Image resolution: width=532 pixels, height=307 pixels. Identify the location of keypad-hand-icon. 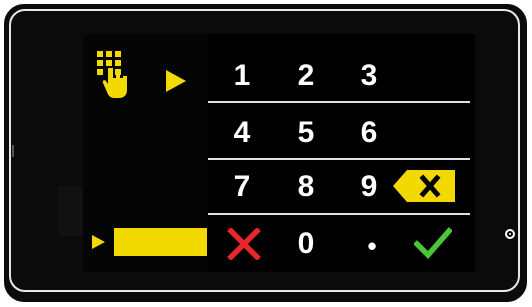
(112, 74).